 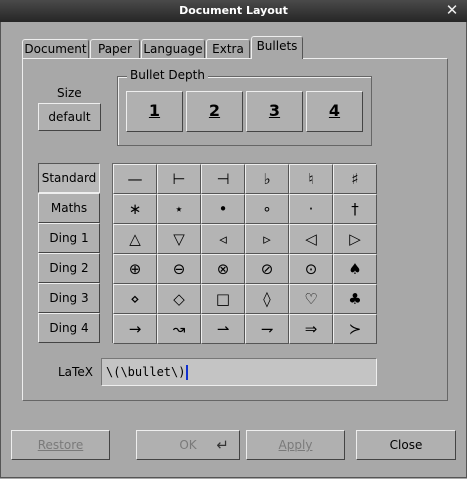 What do you see at coordinates (154, 111) in the screenshot?
I see `depth-1-button: 1` at bounding box center [154, 111].